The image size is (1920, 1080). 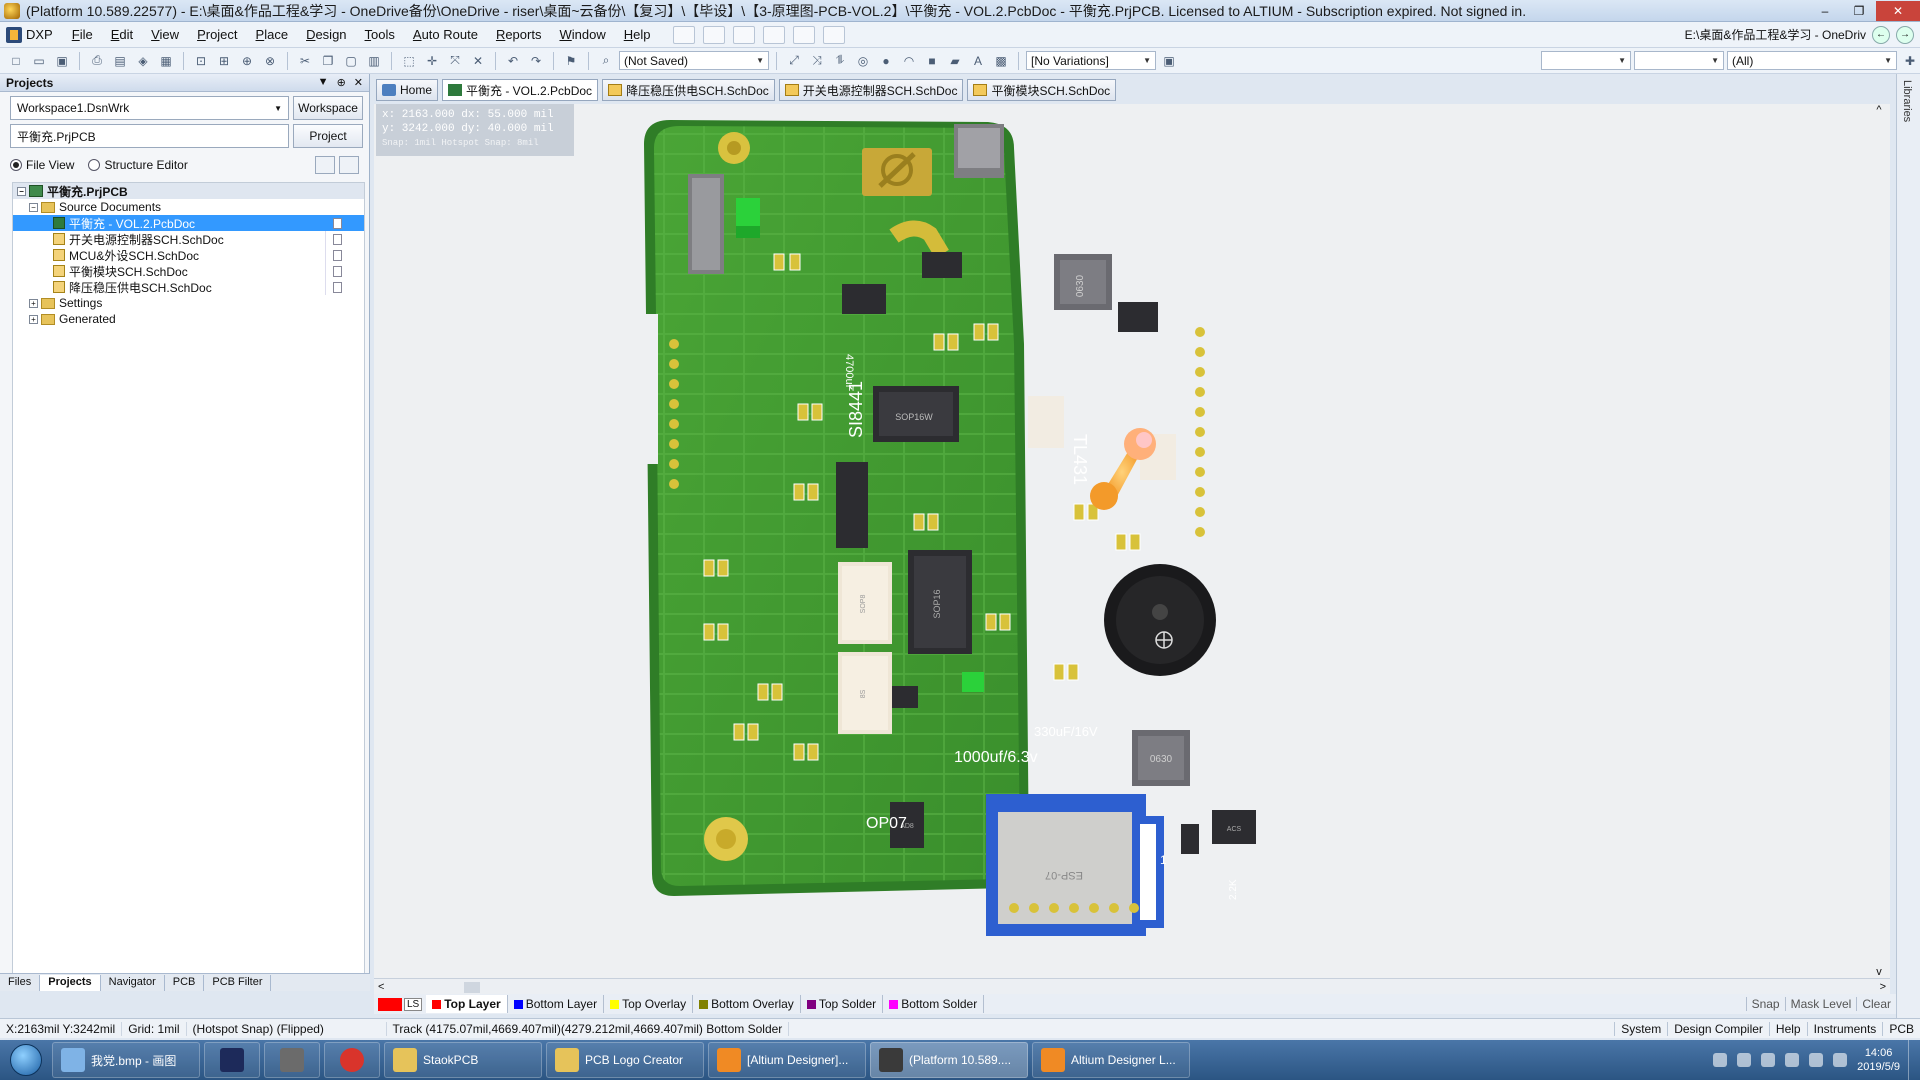 What do you see at coordinates (82, 34) in the screenshot?
I see `menu-file: File` at bounding box center [82, 34].